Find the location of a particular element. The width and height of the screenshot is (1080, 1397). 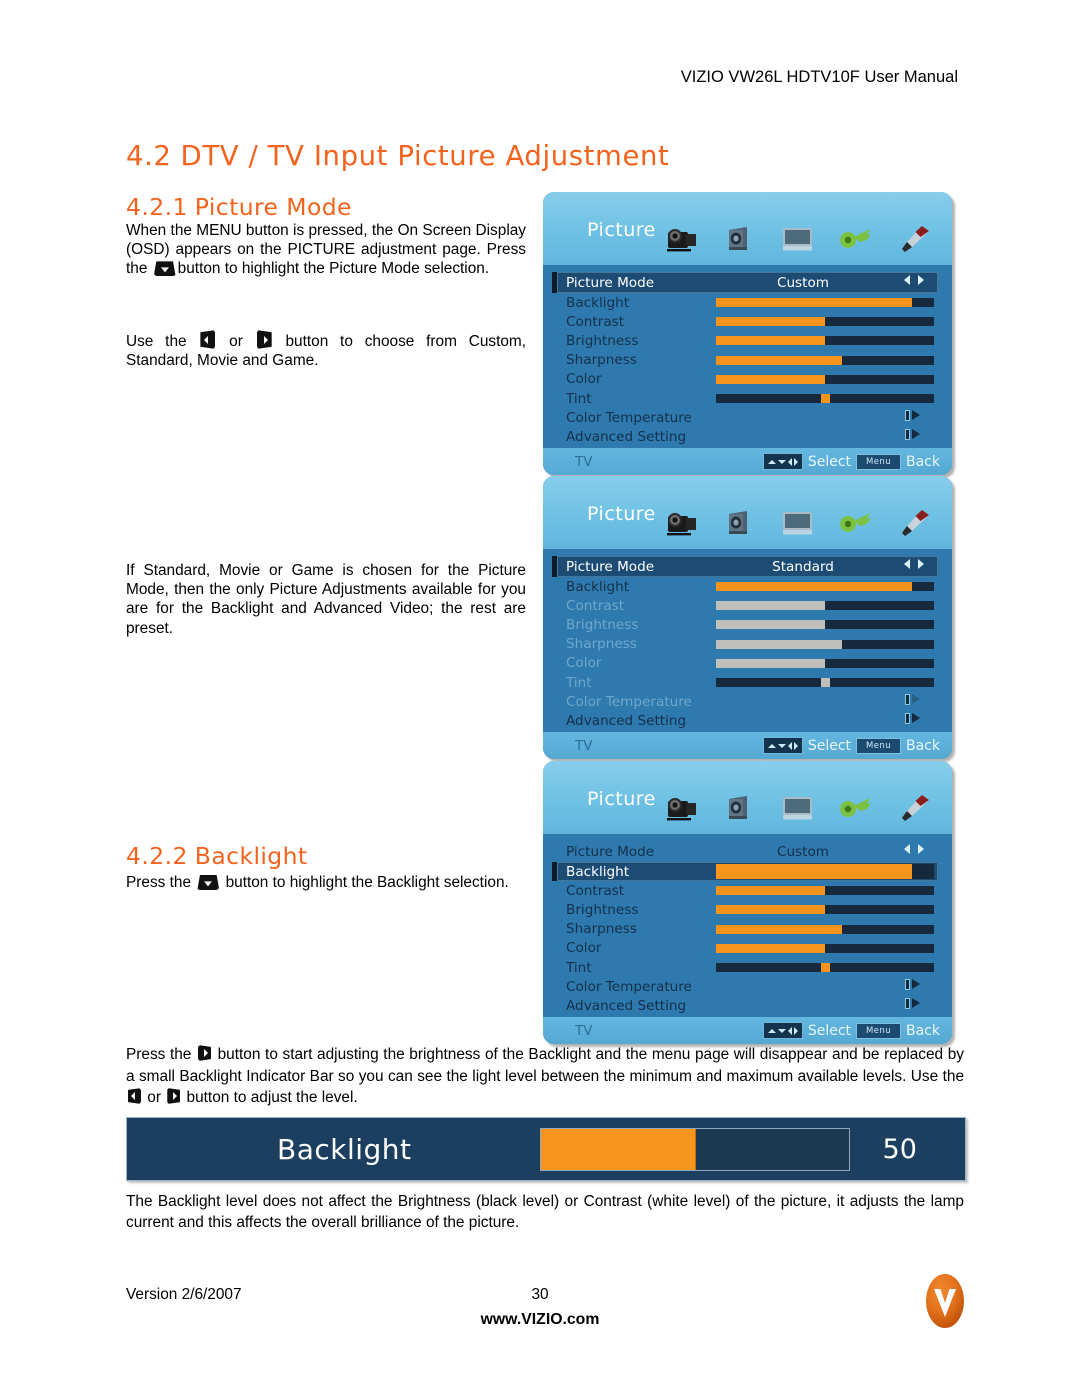

osd-source-label: TV is located at coordinates (584, 1030).